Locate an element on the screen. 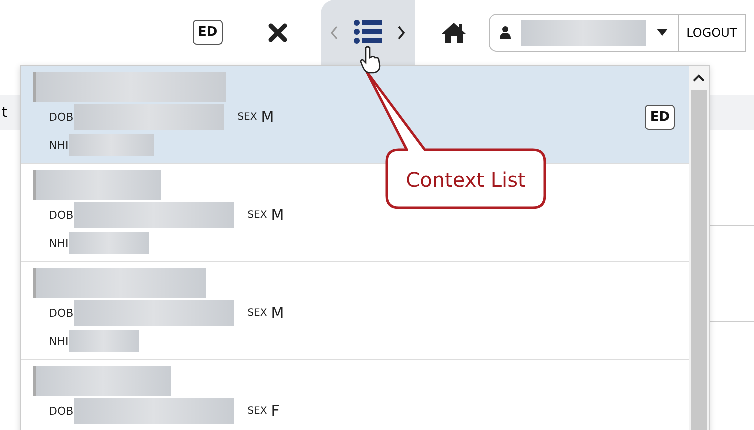 The image size is (754, 430). caret-down-icon is located at coordinates (662, 32).